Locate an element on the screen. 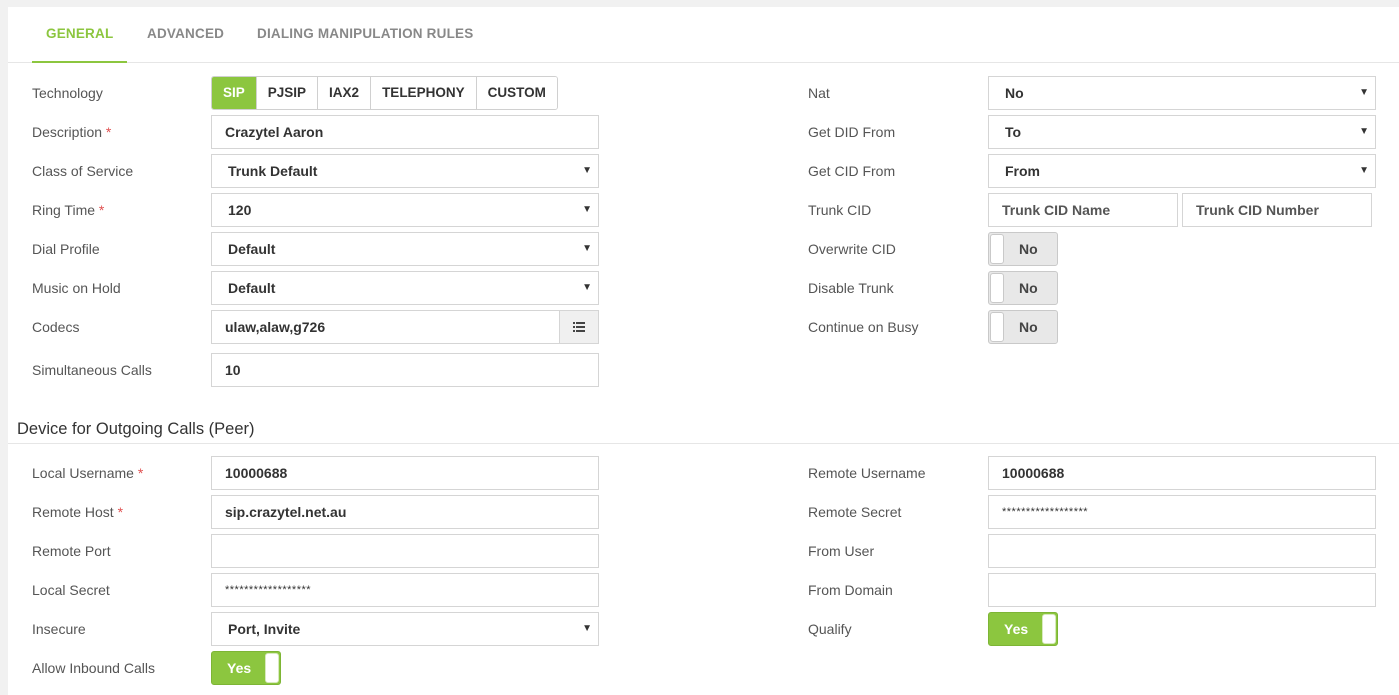 The image size is (1399, 695). list-icon is located at coordinates (579, 327).